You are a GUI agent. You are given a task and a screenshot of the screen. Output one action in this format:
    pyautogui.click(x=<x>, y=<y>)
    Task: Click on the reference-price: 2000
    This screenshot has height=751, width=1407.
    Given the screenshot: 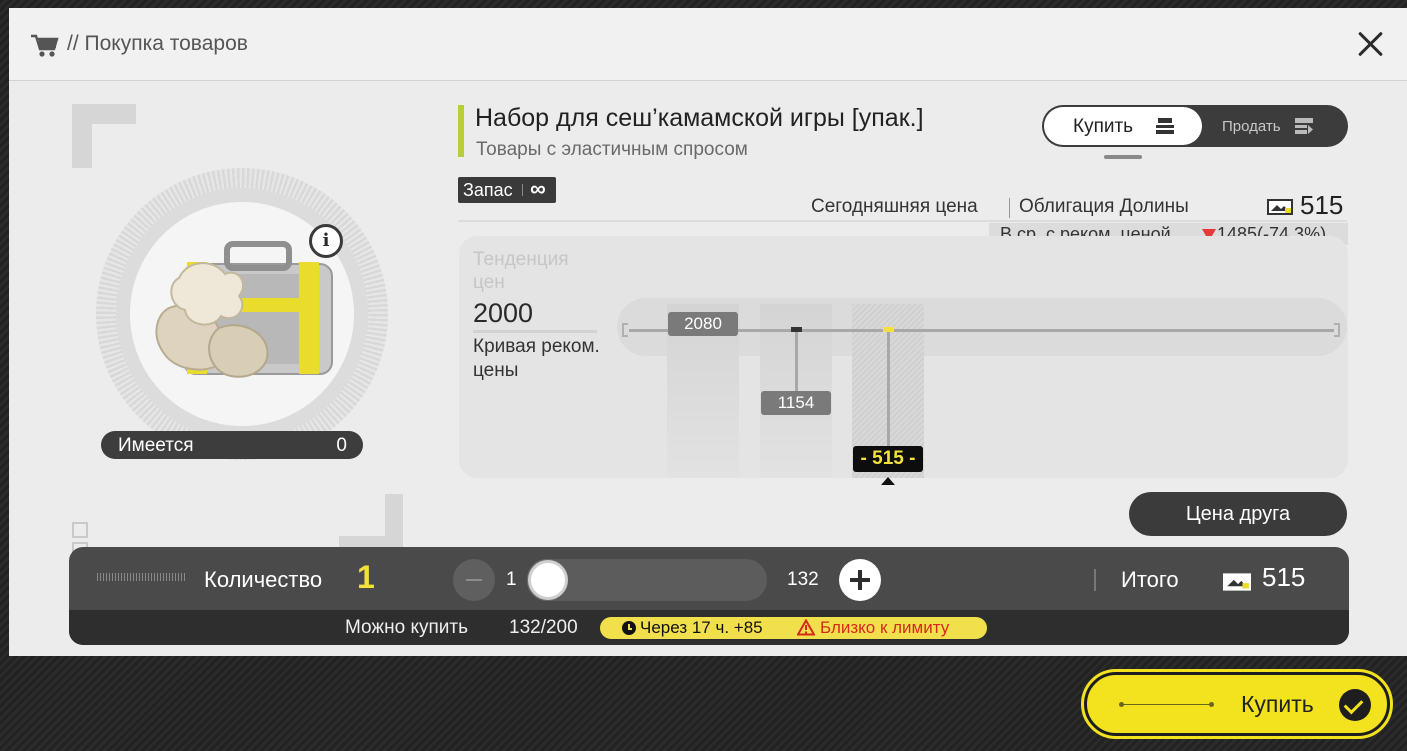 What is the action you would take?
    pyautogui.click(x=503, y=313)
    